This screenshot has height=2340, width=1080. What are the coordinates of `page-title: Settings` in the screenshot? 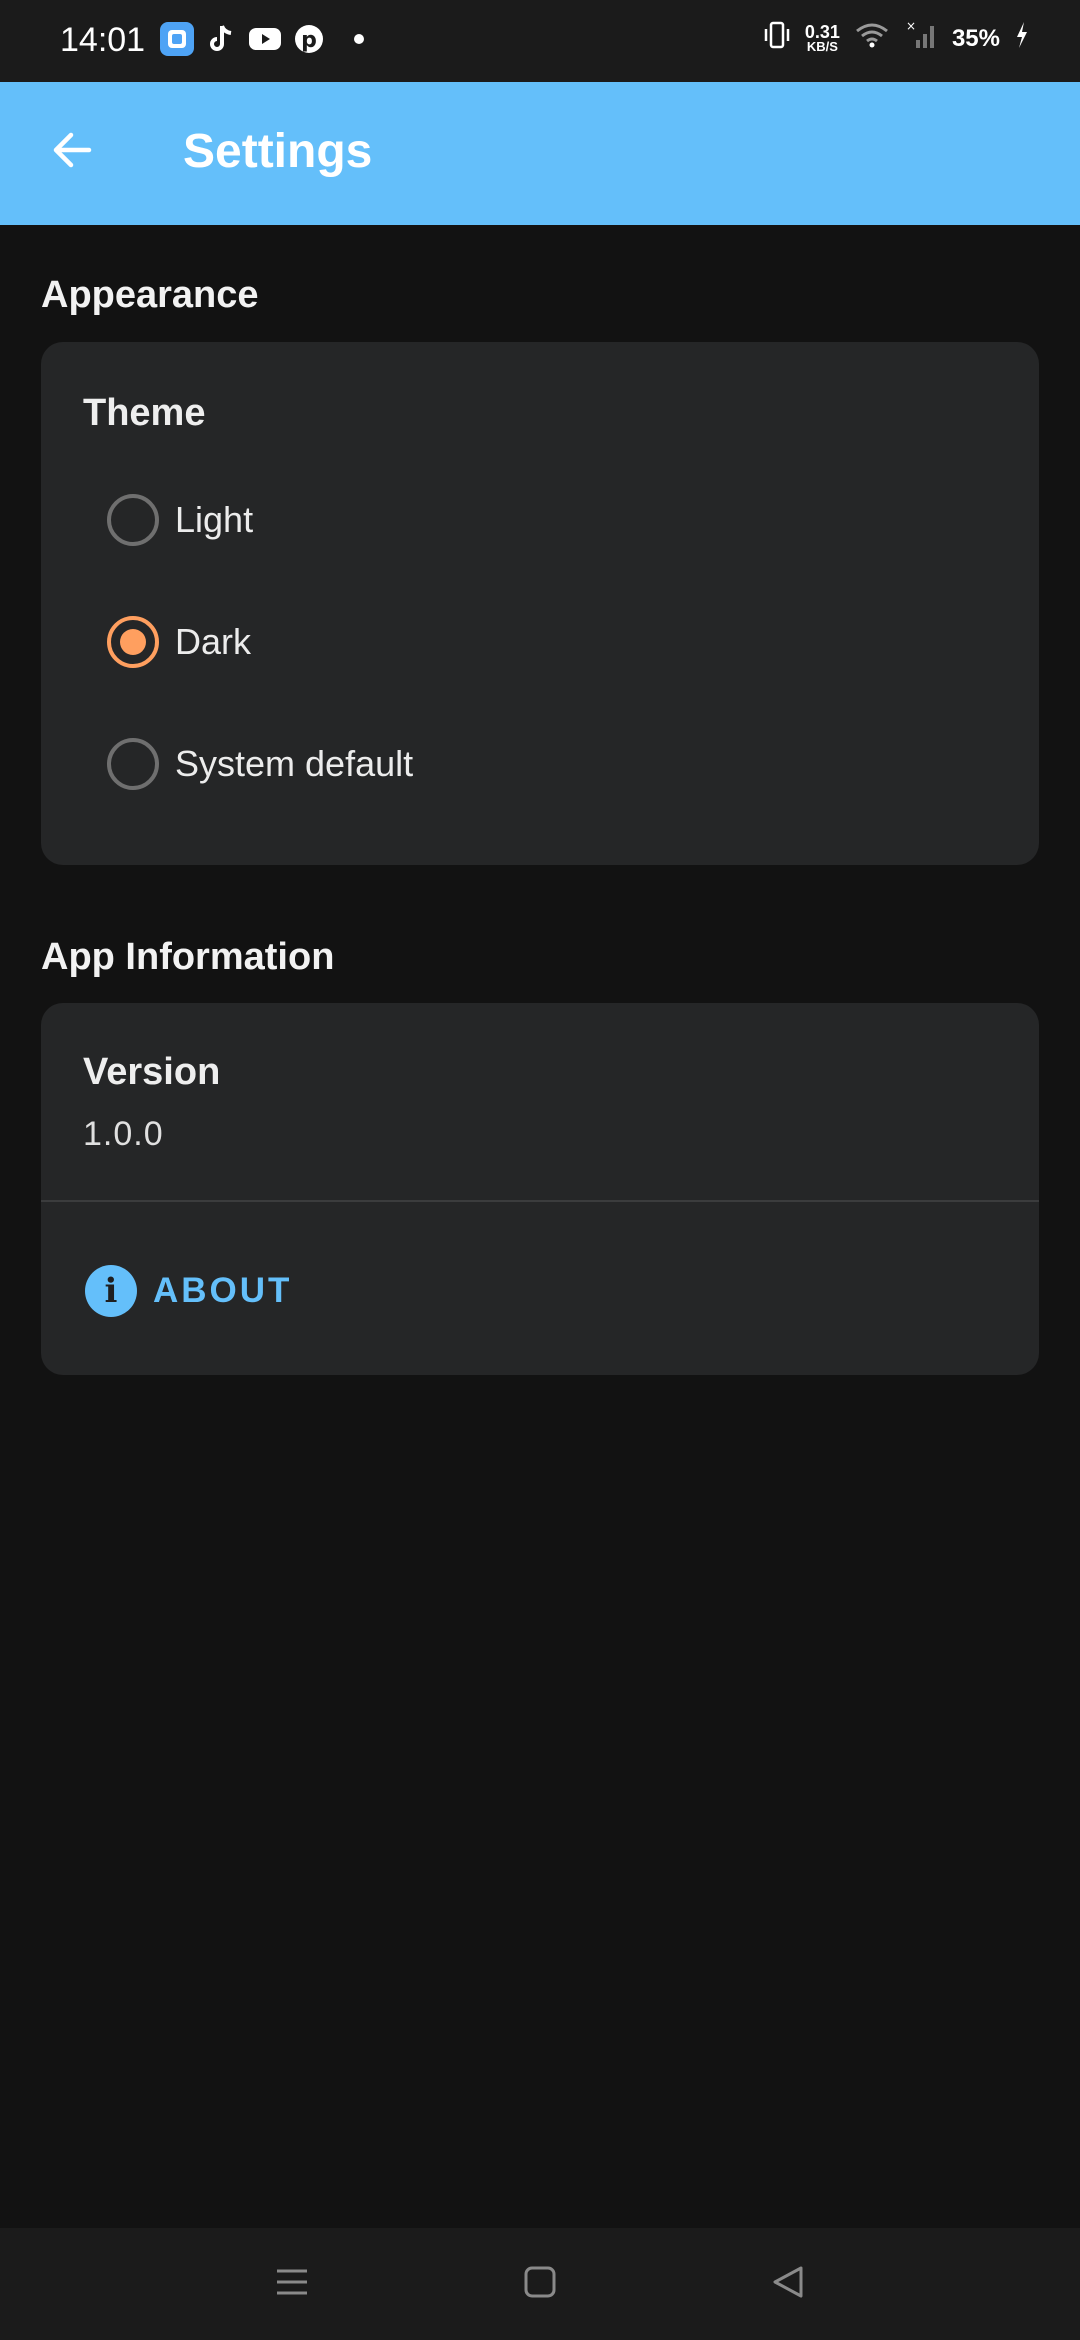 It's located at (278, 151).